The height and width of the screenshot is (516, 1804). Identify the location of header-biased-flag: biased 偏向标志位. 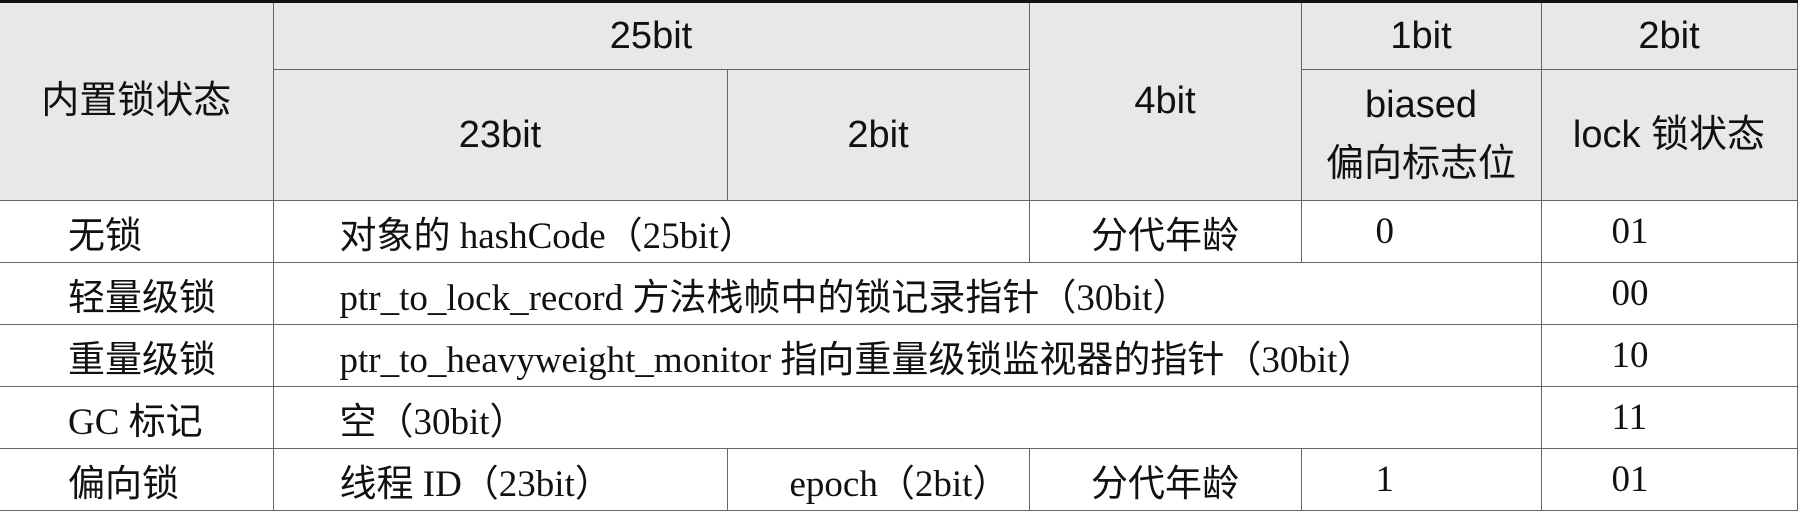
(1421, 135).